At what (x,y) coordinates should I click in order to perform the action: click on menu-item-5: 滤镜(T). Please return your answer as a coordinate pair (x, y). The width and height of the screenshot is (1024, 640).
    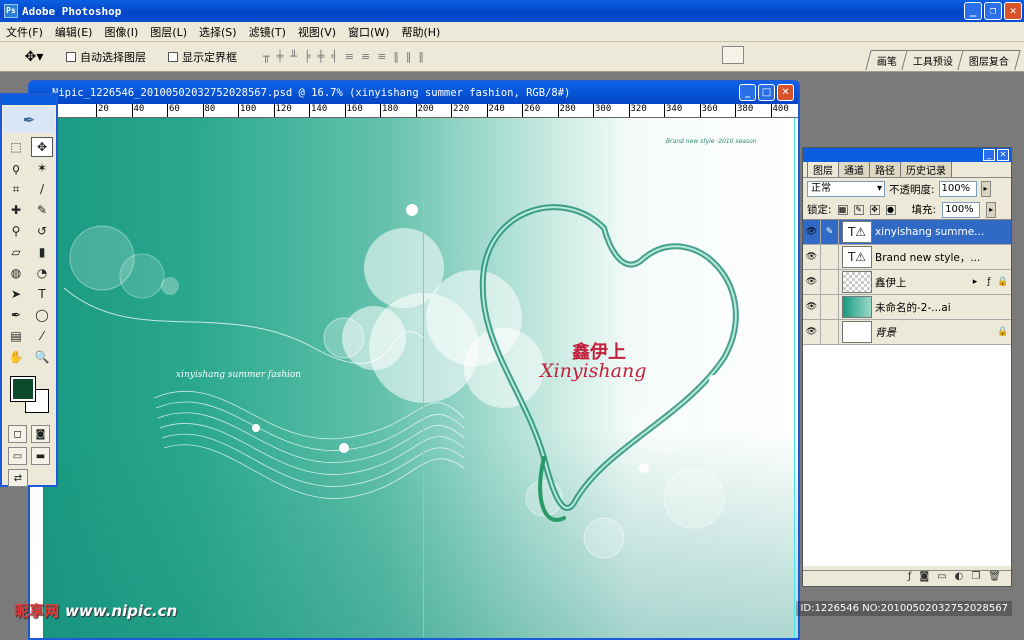
    Looking at the image, I should click on (267, 32).